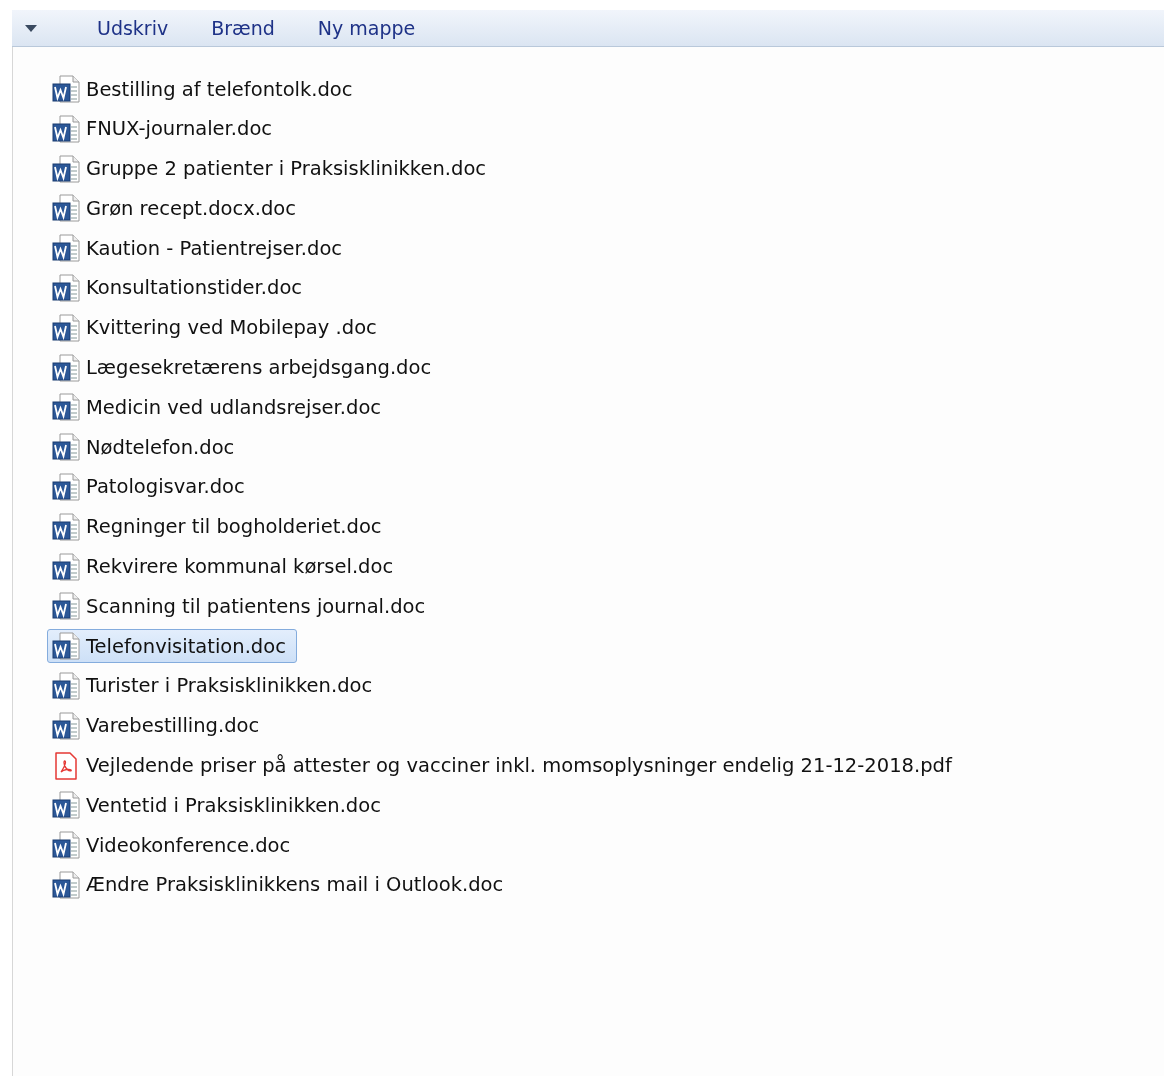 This screenshot has height=1076, width=1164. I want to click on file-item: Rekvirere kommunal kørsel.doc, so click(226, 566).